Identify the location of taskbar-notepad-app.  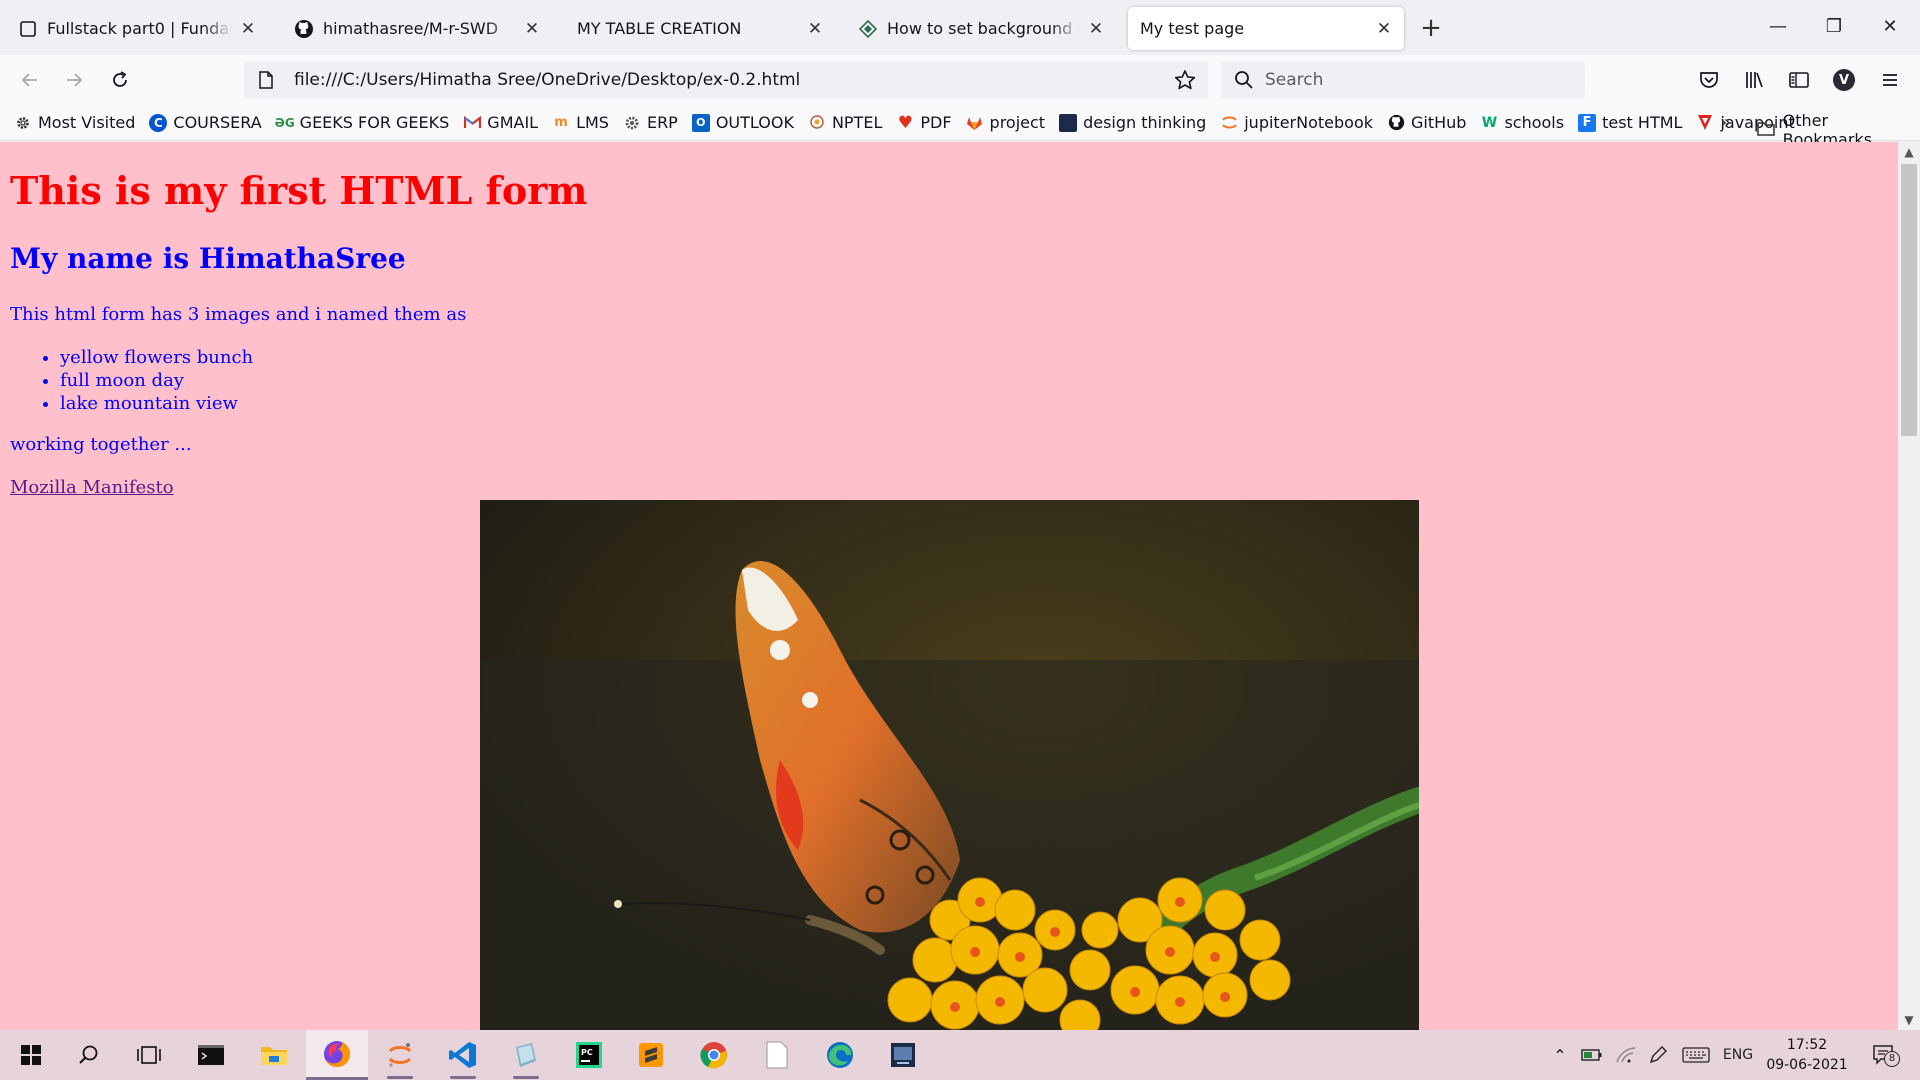
(526, 1055).